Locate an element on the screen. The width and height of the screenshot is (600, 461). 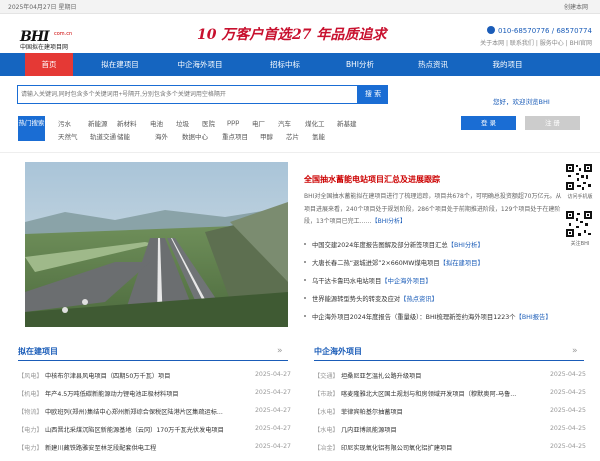
project-row: 【冶金】 印尼实现氧化铝有限公司氧化铝扩建项目 2025-04-25 is located at coordinates (450, 452).